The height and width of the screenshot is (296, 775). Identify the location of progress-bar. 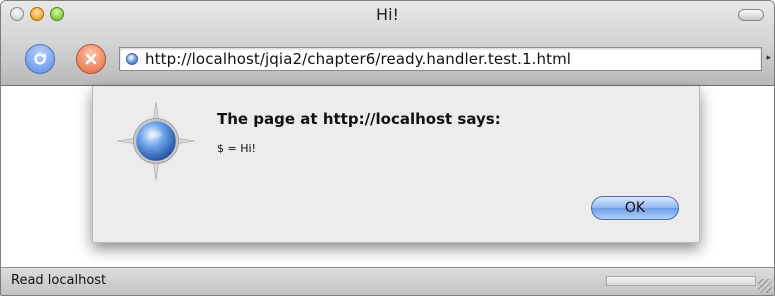
(681, 281).